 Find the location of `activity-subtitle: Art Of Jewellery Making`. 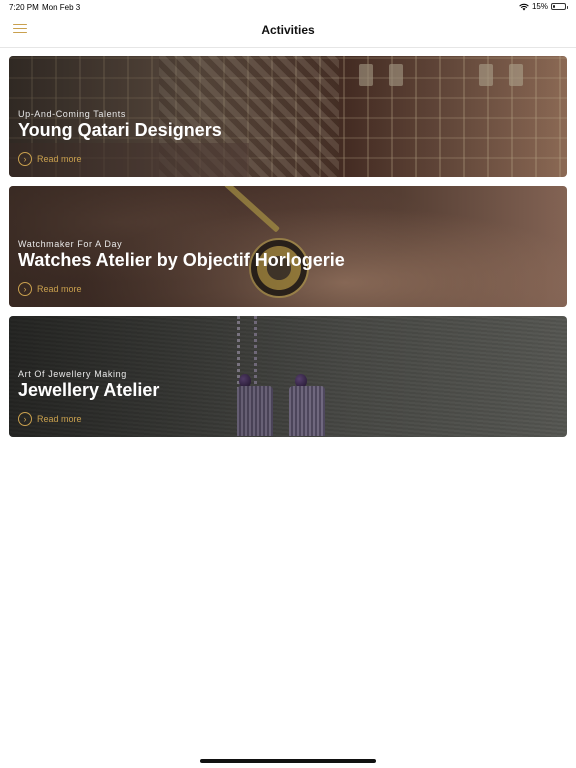

activity-subtitle: Art Of Jewellery Making is located at coordinates (72, 374).